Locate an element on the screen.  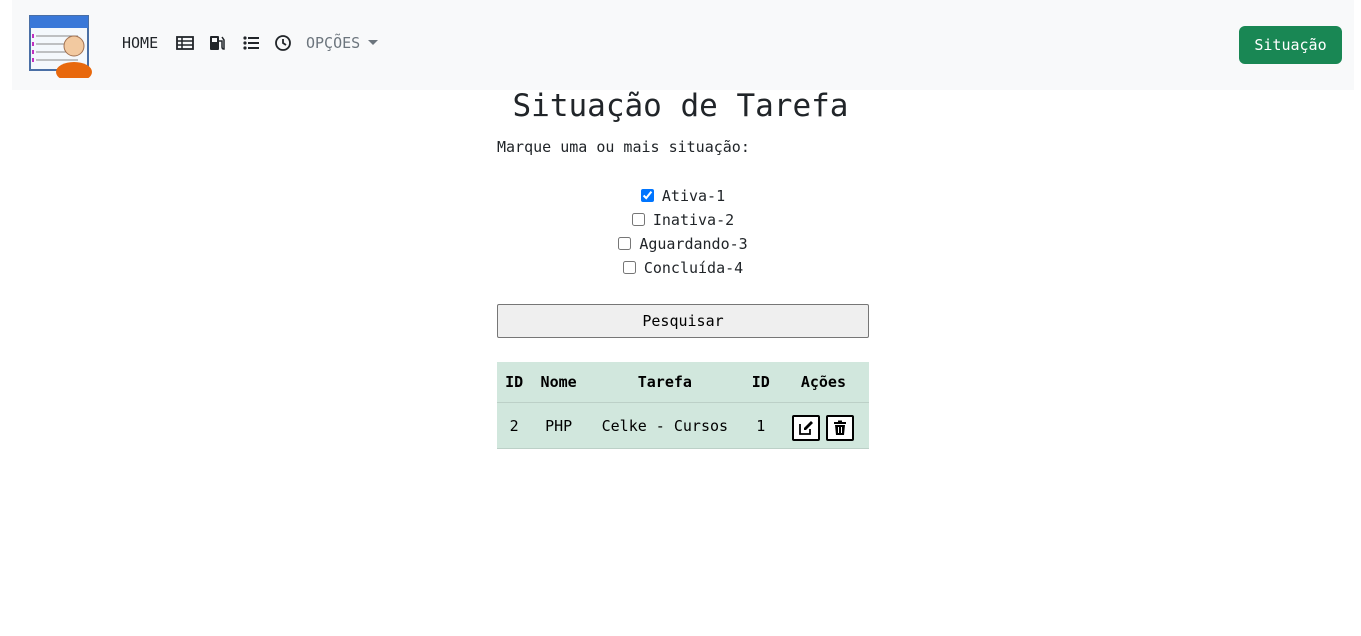
checkbox-aguardando is located at coordinates (625, 243).